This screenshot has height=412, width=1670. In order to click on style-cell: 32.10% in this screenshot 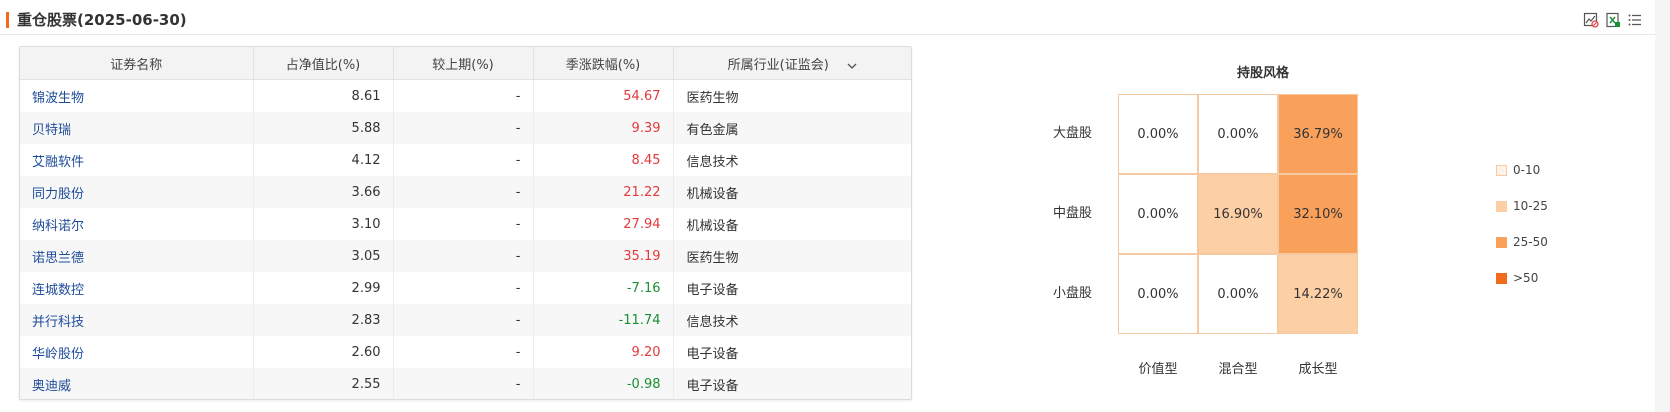, I will do `click(1318, 214)`.